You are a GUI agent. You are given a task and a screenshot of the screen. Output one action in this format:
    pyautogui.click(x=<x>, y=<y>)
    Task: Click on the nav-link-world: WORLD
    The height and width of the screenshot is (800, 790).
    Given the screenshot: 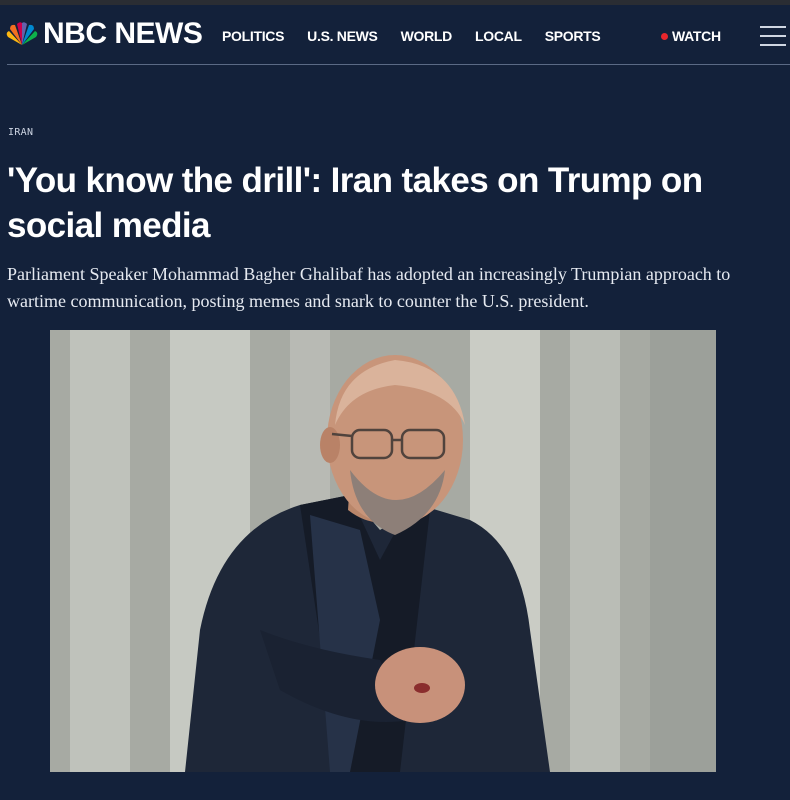 What is the action you would take?
    pyautogui.click(x=427, y=36)
    